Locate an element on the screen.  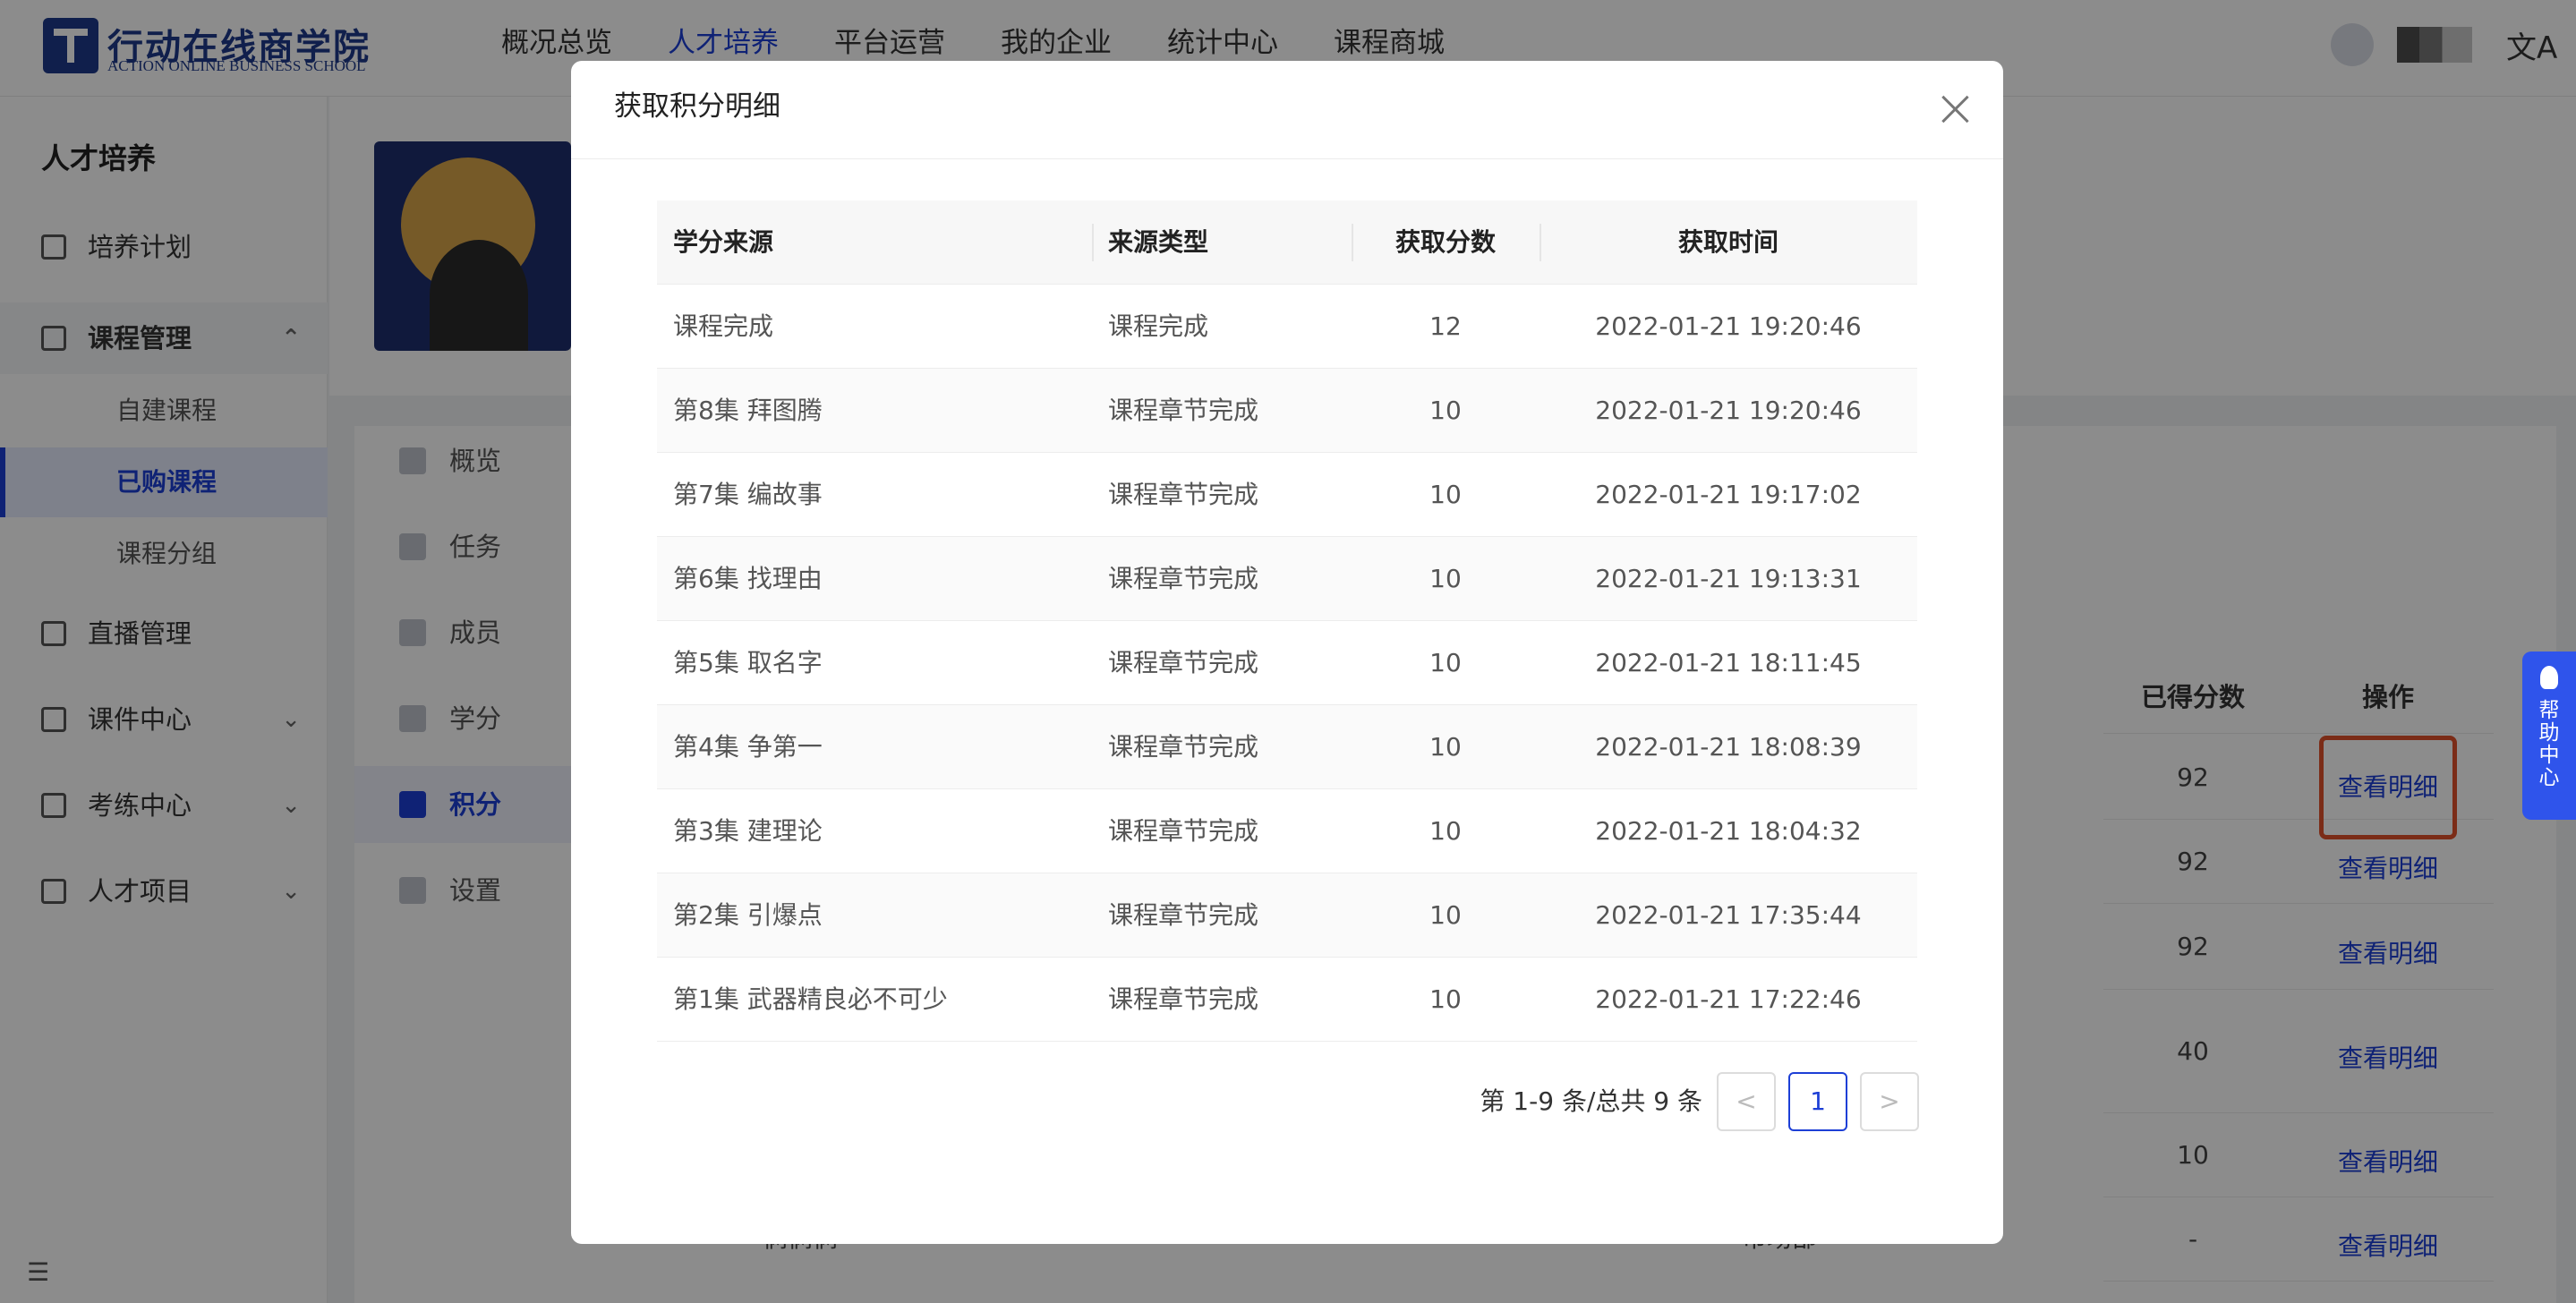
pagination-total: 第 1-9 条/总共 9 条 is located at coordinates (1591, 1101).